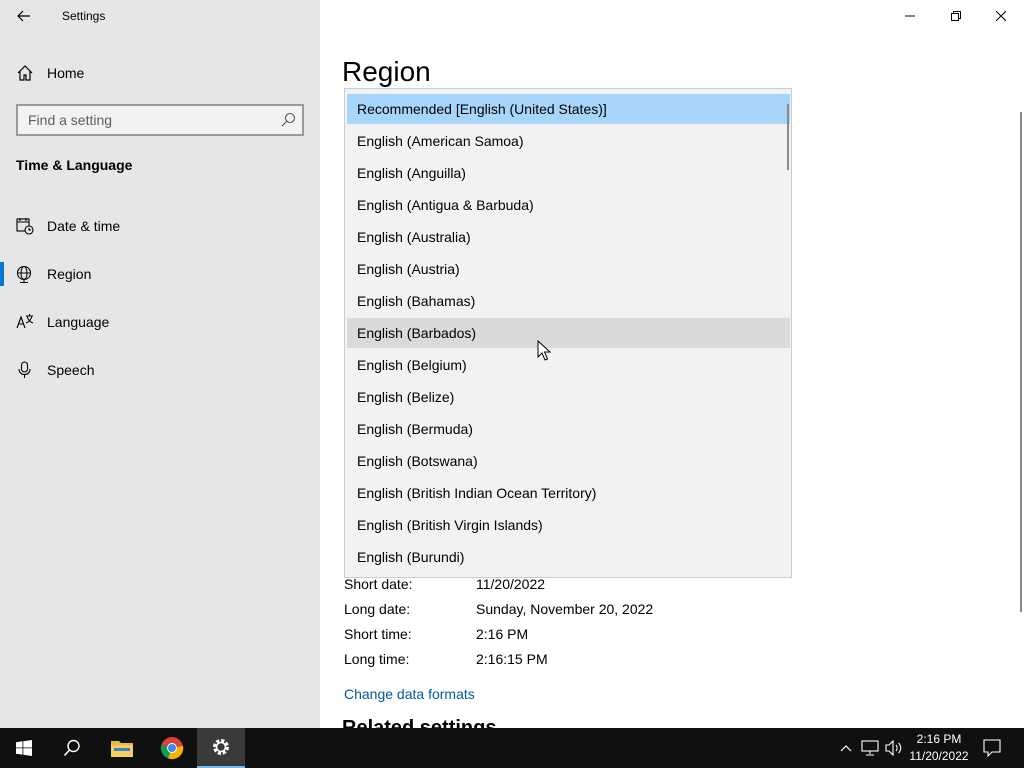 This screenshot has height=768, width=1024. What do you see at coordinates (939, 756) in the screenshot?
I see `clock-date: 11/20/2022` at bounding box center [939, 756].